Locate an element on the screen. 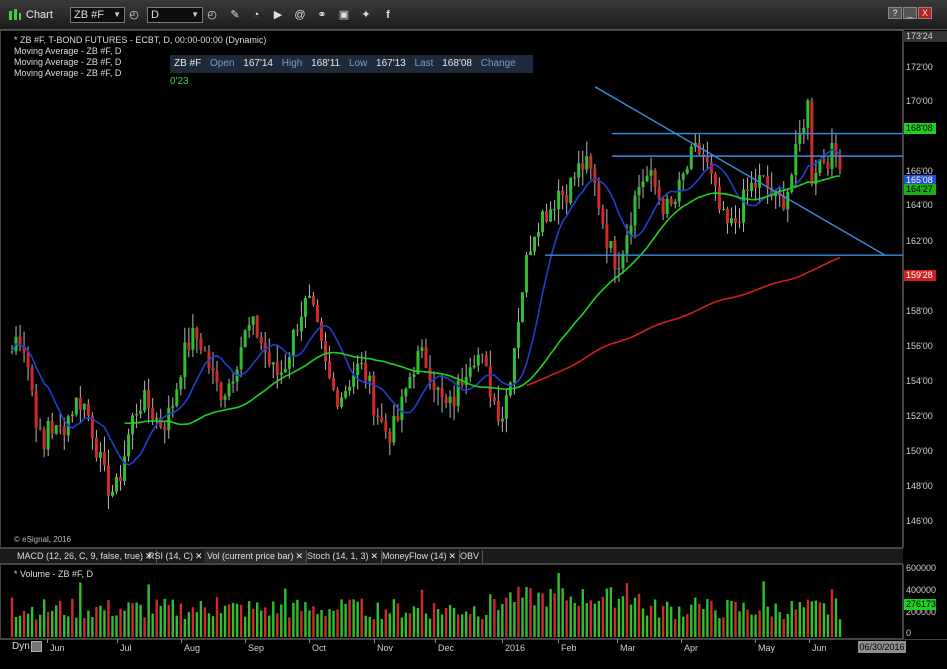  pencil-icon: ✎ is located at coordinates (235, 15).